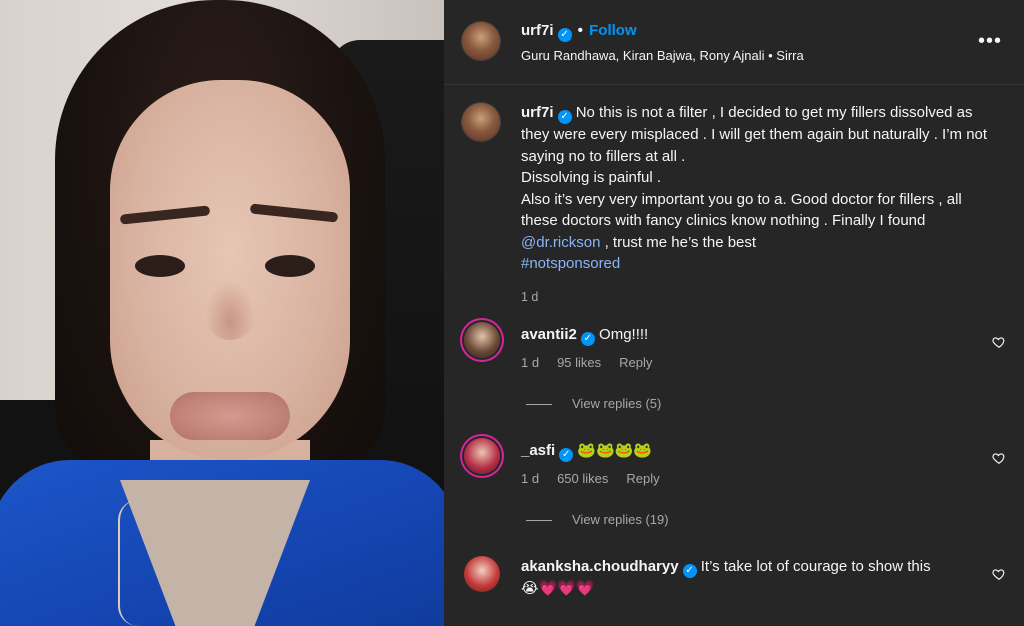 The width and height of the screenshot is (1024, 626). Describe the element at coordinates (624, 334) in the screenshot. I see `comment-text: Omg!!!!` at that location.